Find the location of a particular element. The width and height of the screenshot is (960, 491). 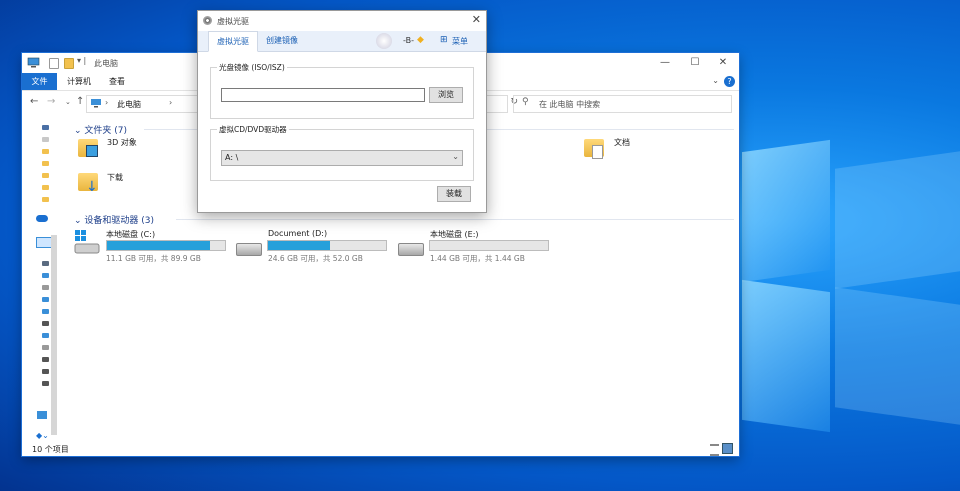

nav-scrollbar is located at coordinates (54, 335).